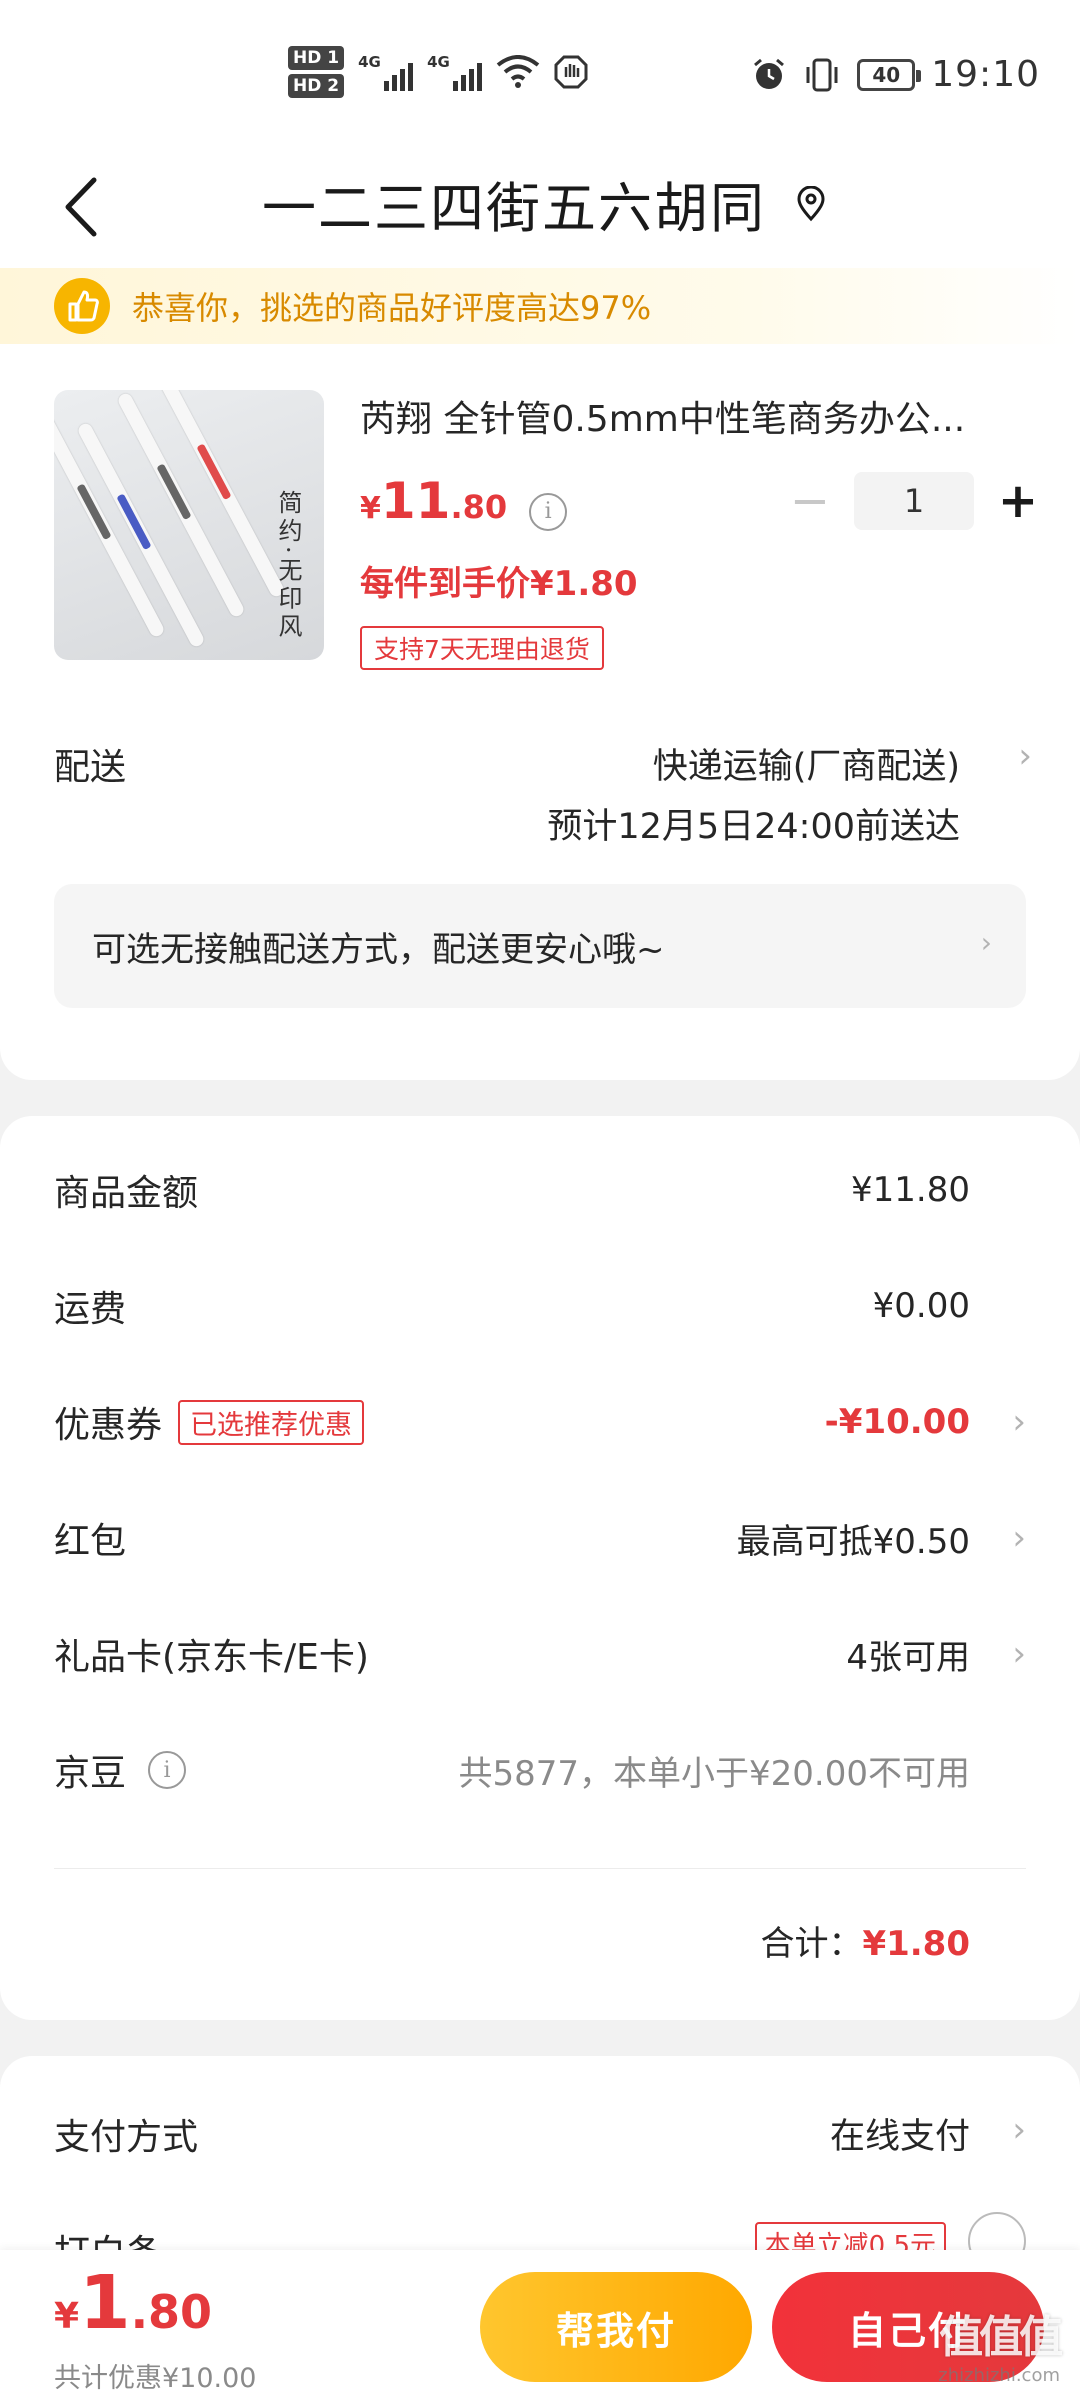 The height and width of the screenshot is (2400, 1080). What do you see at coordinates (67, 2316) in the screenshot?
I see `checkout-price-symbol: ¥` at bounding box center [67, 2316].